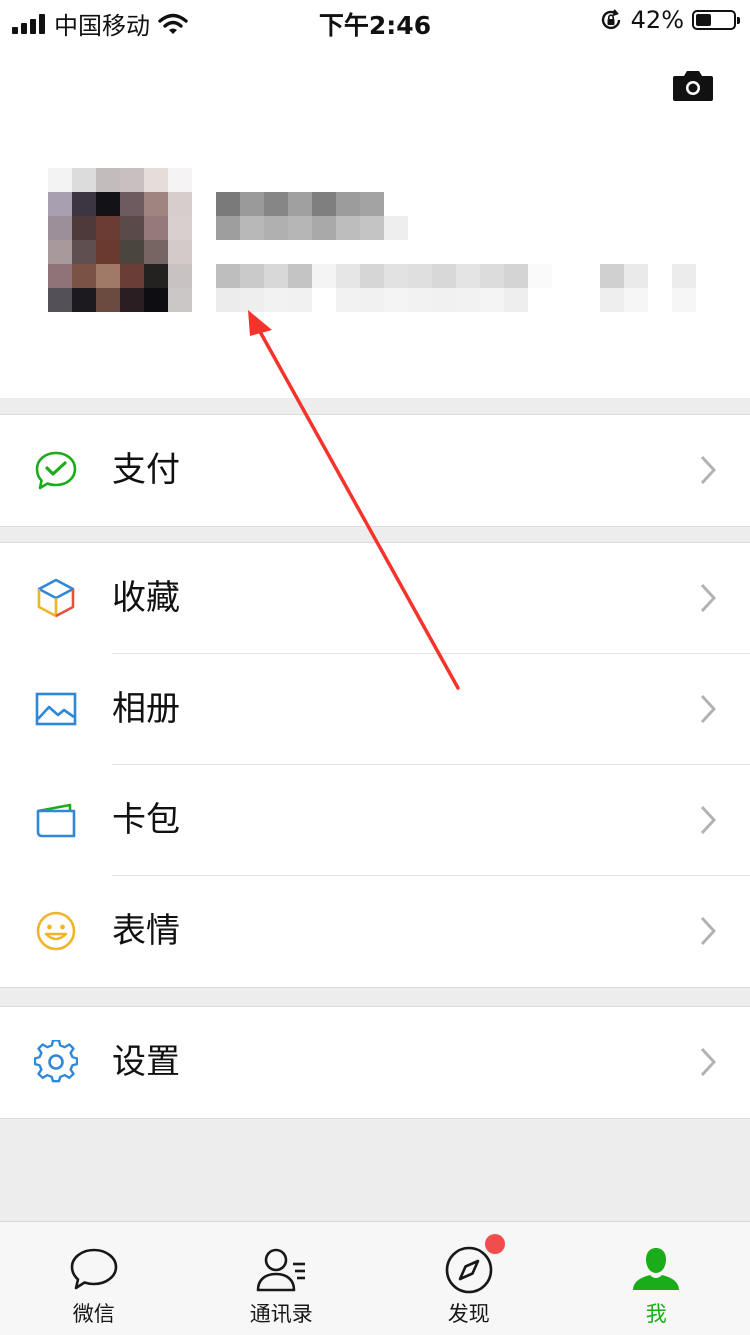 The height and width of the screenshot is (1335, 750). What do you see at coordinates (375, 820) in the screenshot?
I see `menu-item-cards: 卡包` at bounding box center [375, 820].